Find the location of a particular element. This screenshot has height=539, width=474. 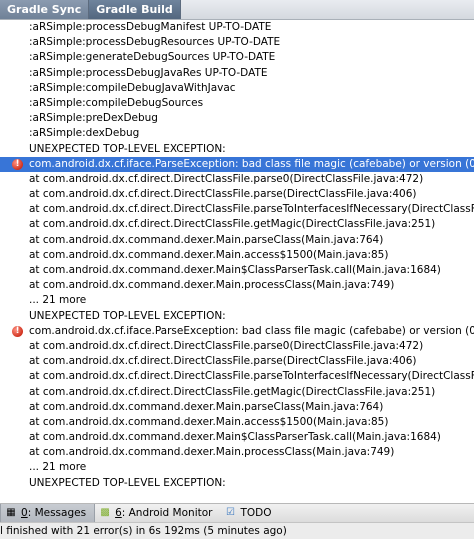

tab-android-monitor: ▩ 6: Android Monitor is located at coordinates (157, 513).